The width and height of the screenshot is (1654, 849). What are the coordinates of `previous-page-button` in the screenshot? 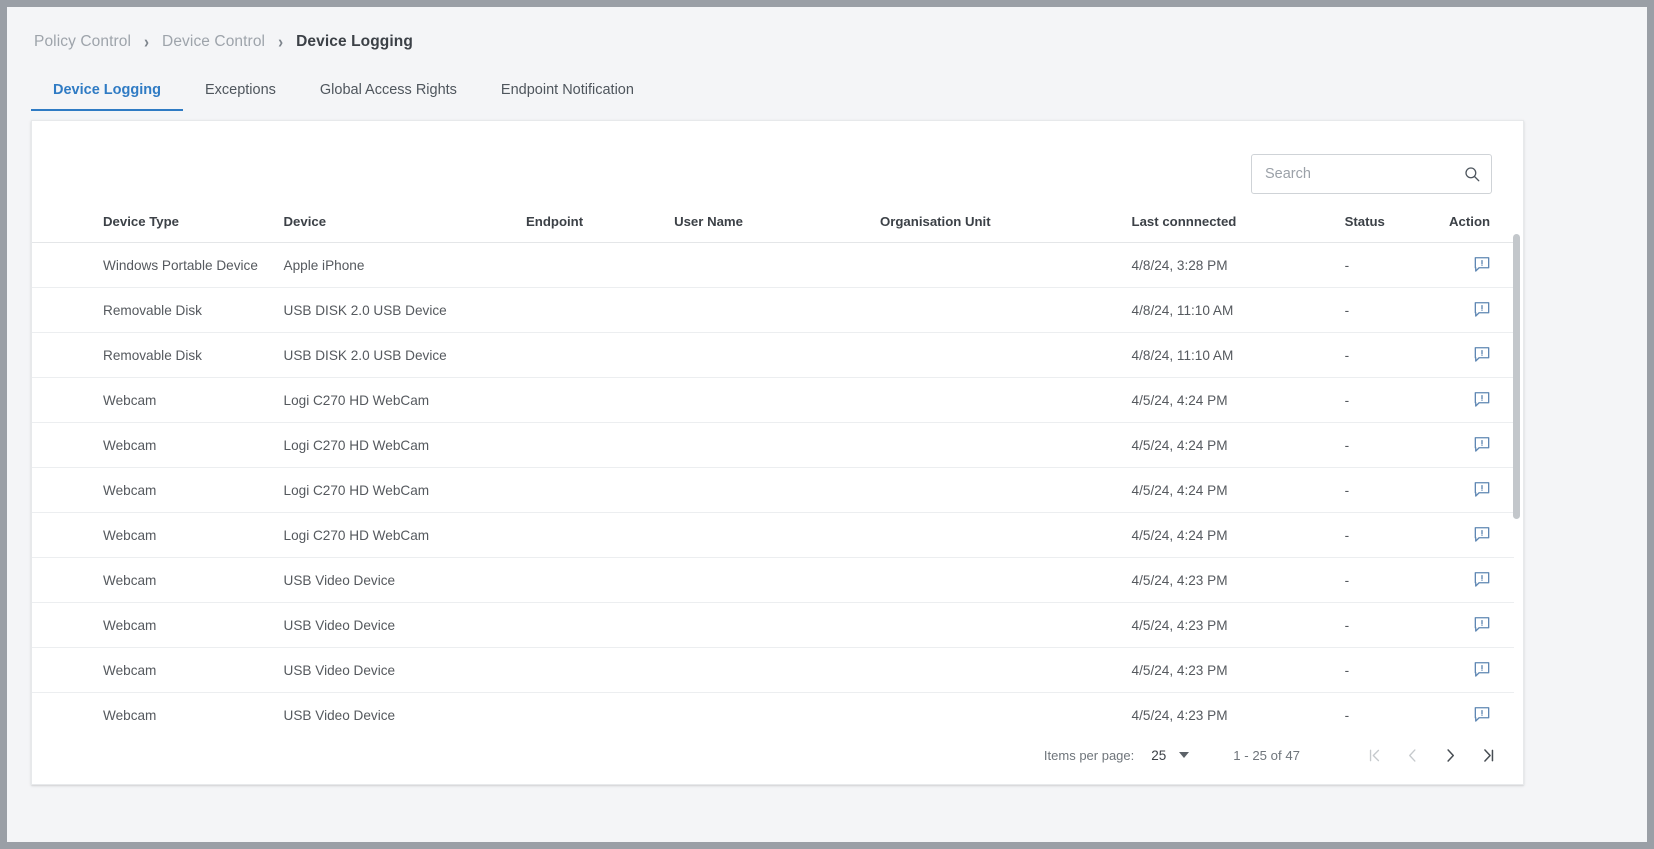 It's located at (1412, 755).